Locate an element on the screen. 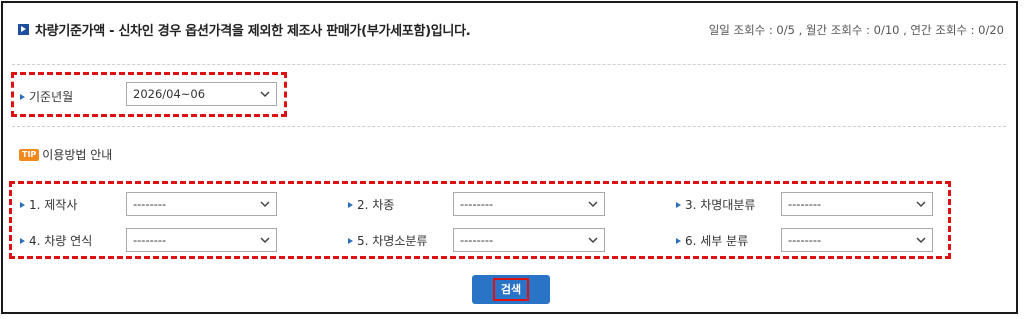 Image resolution: width=1024 pixels, height=319 pixels. model-minor-select: -------- is located at coordinates (529, 240).